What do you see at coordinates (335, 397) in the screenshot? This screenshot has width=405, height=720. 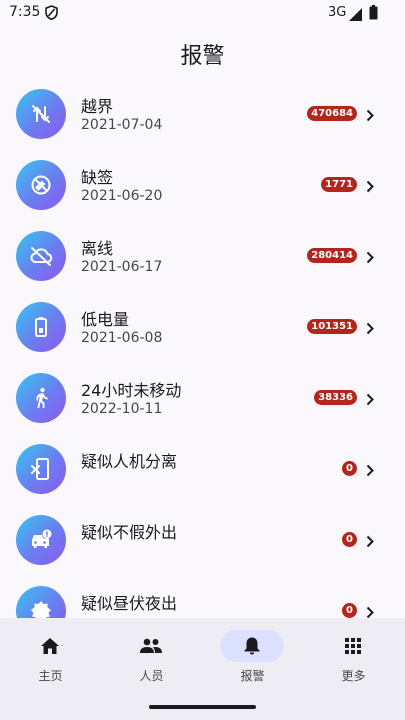 I see `alarm-count-badge: 38336` at bounding box center [335, 397].